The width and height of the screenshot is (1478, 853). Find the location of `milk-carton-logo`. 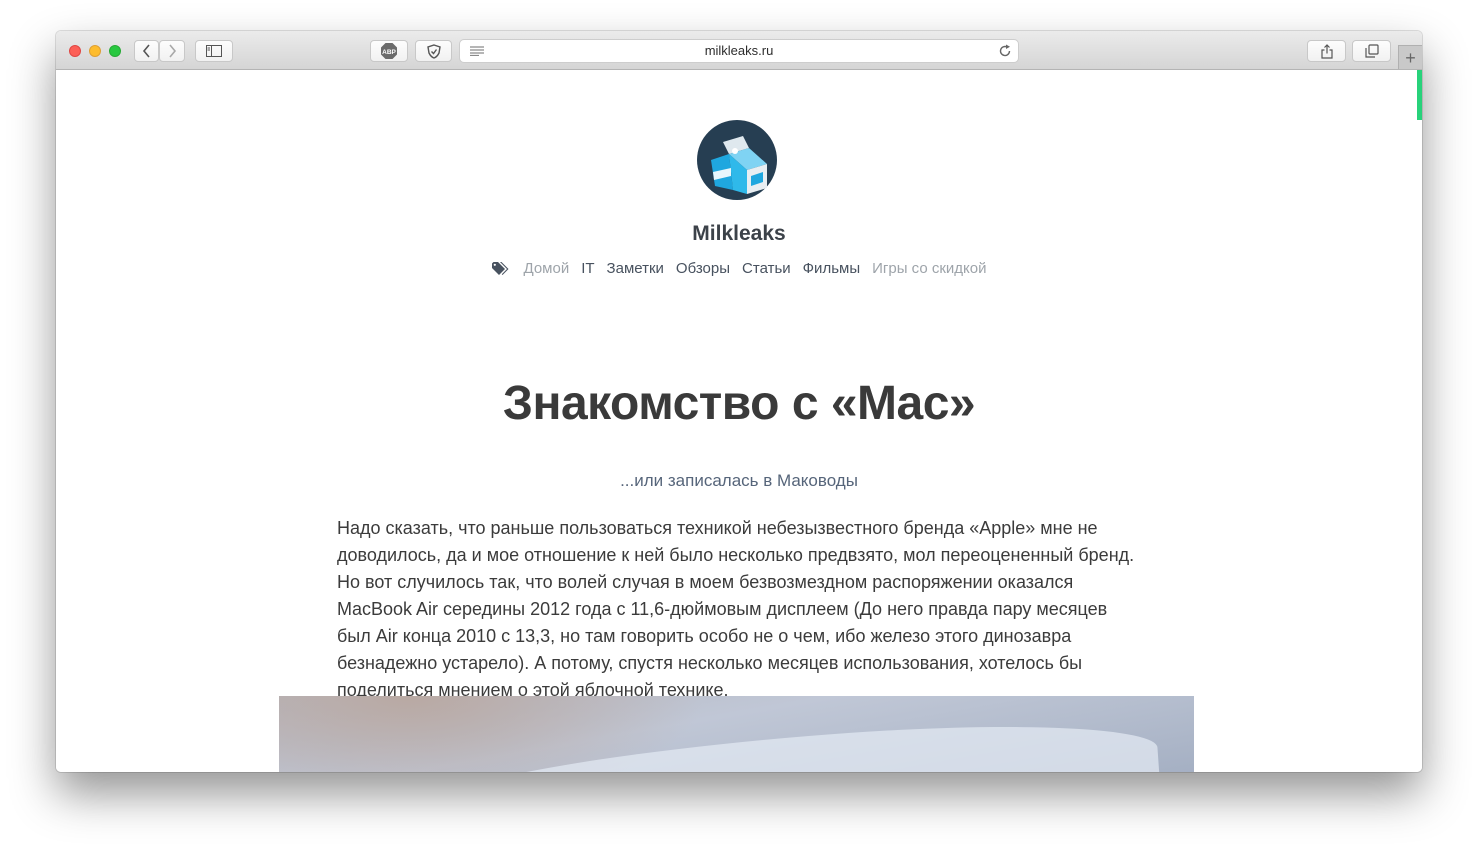

milk-carton-logo is located at coordinates (737, 160).